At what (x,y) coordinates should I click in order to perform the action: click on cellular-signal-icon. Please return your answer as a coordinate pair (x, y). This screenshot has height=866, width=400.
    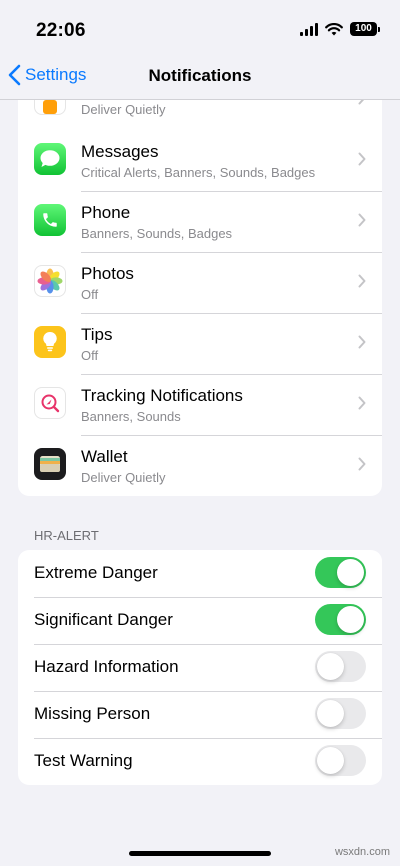
    Looking at the image, I should click on (309, 29).